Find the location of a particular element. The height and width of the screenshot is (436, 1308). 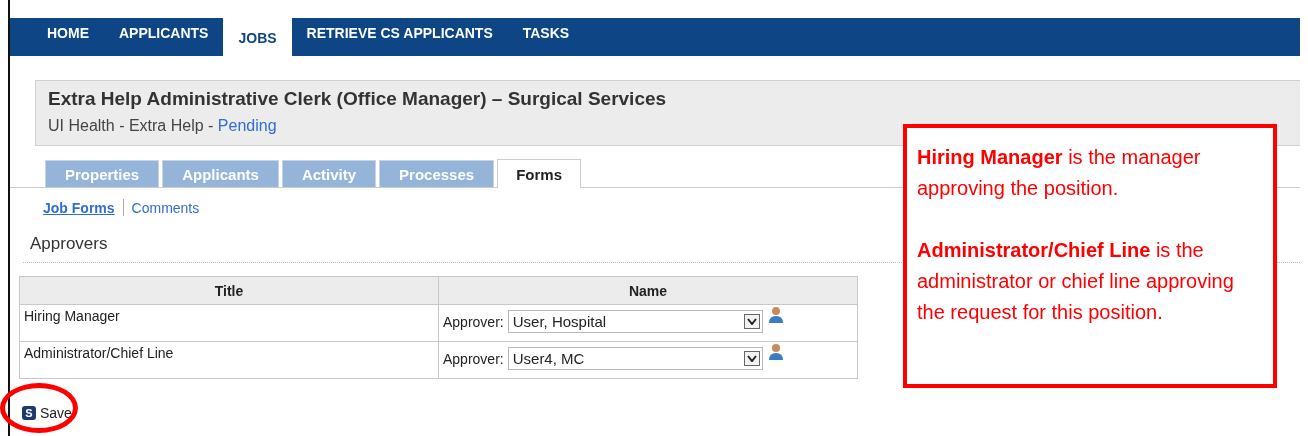

nav-tab: APPLICANTS is located at coordinates (164, 33).